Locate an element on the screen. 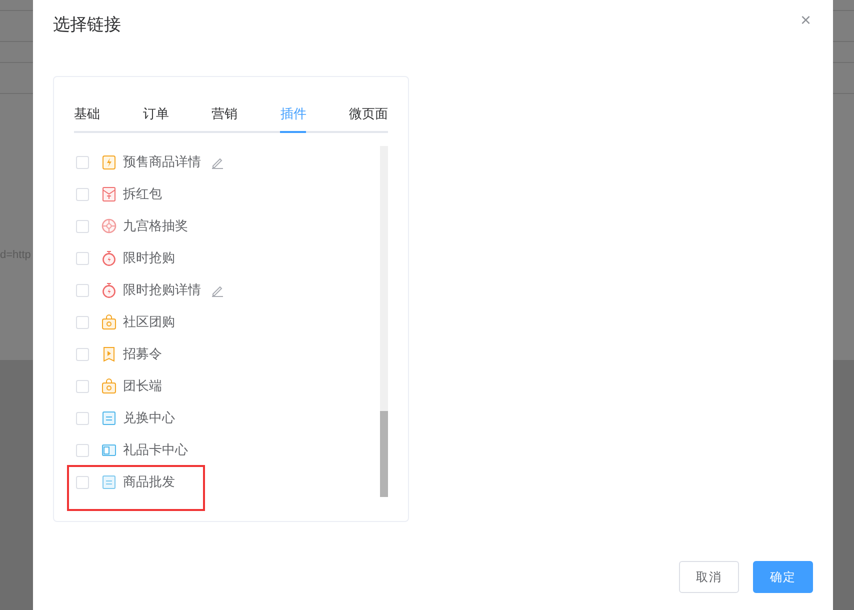 The height and width of the screenshot is (610, 854). flag-icon is located at coordinates (109, 354).